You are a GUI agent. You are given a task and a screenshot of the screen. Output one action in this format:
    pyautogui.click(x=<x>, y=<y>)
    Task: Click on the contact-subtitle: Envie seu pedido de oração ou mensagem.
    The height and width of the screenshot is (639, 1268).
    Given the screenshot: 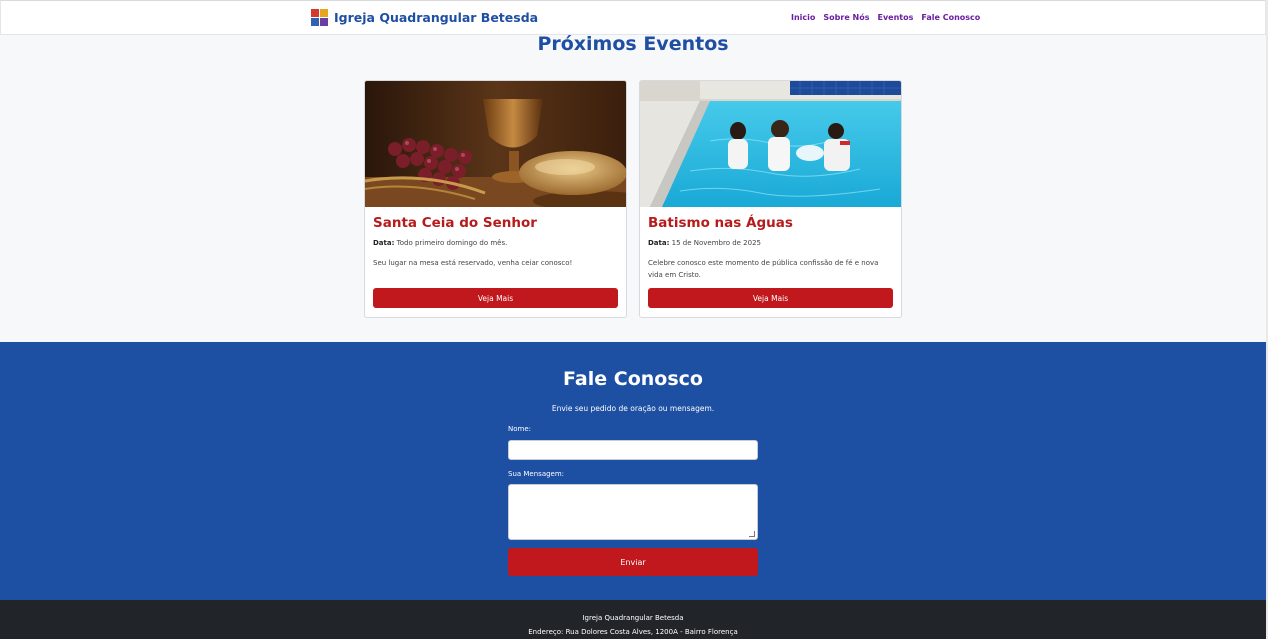 What is the action you would take?
    pyautogui.click(x=633, y=408)
    